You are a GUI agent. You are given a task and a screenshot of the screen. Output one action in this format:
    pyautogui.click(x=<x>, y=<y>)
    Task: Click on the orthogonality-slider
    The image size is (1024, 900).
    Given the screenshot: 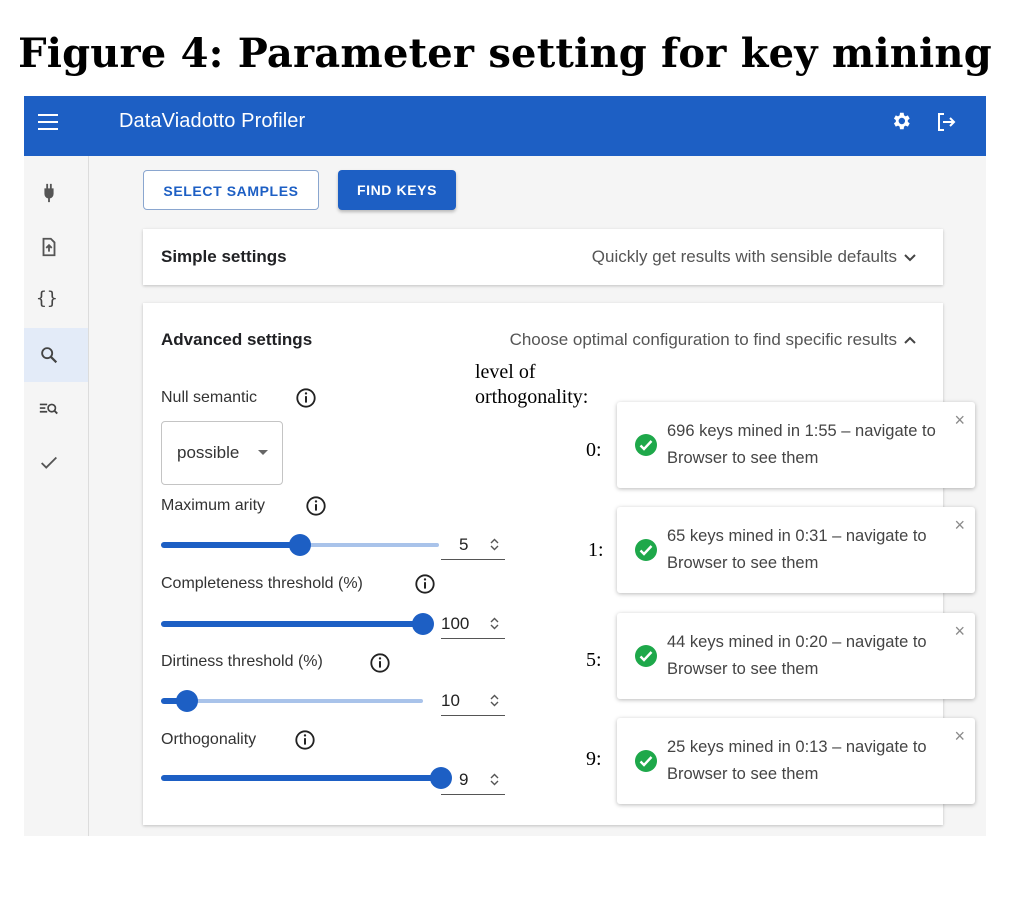 What is the action you would take?
    pyautogui.click(x=306, y=778)
    